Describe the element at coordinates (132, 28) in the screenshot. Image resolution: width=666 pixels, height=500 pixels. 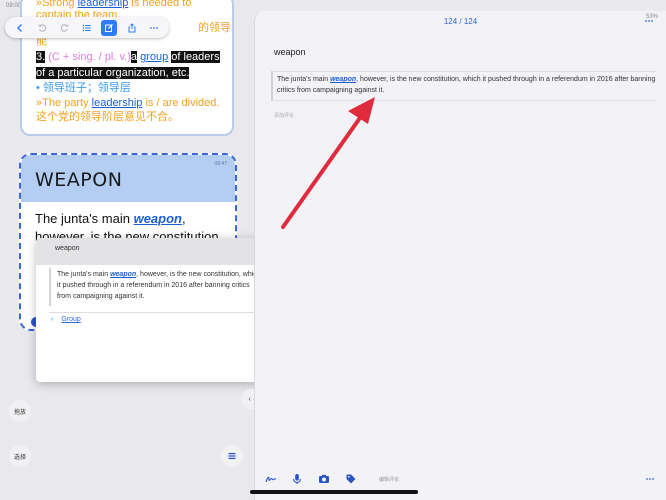
I see `share-icon` at that location.